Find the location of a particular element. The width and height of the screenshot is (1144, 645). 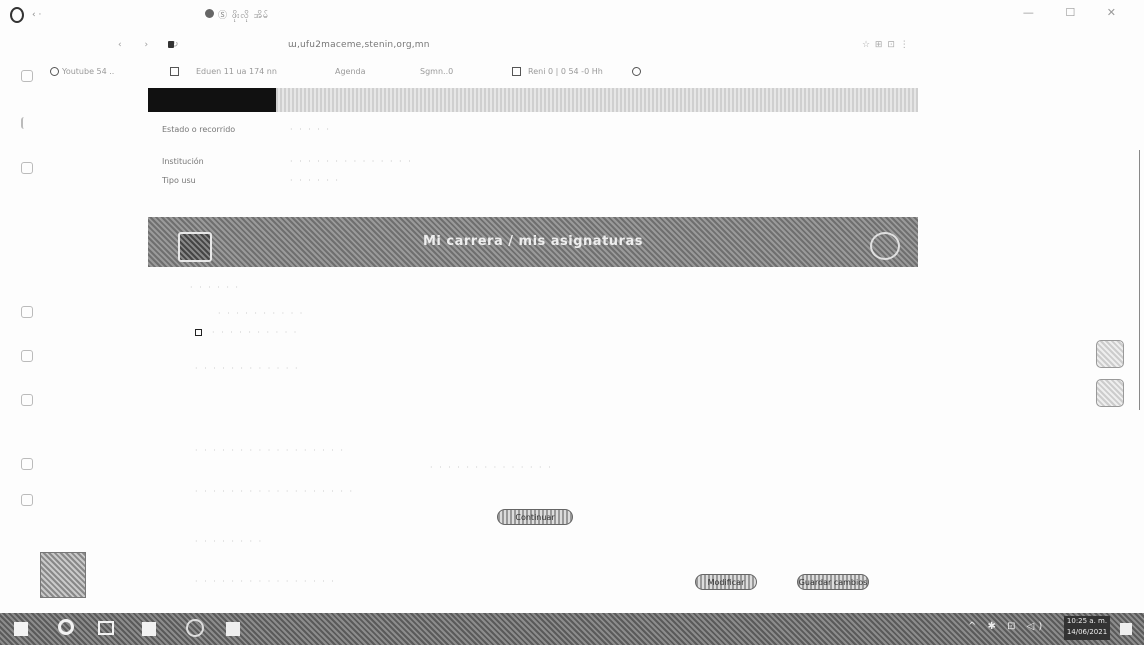

content-line: · · · · · · · · · · · · · · · · · · is located at coordinates (275, 491).